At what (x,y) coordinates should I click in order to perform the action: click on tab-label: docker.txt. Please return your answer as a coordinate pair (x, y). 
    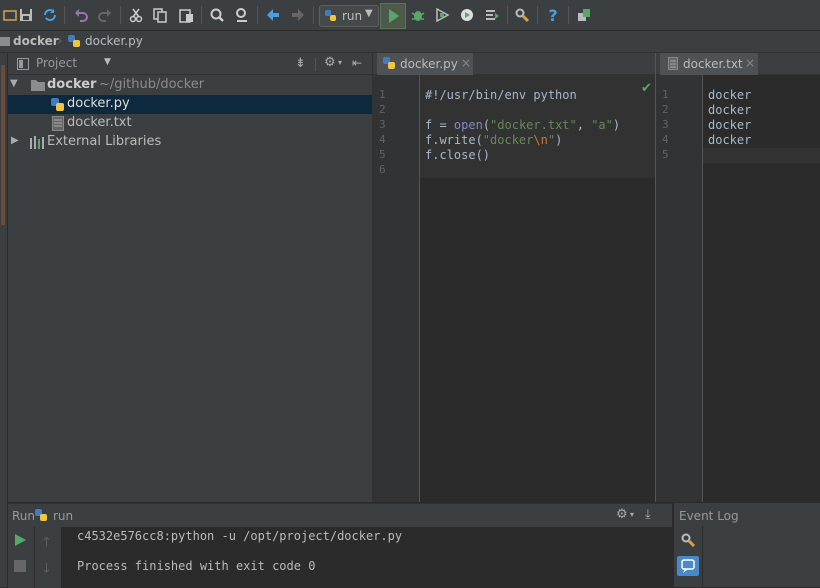
    Looking at the image, I should click on (713, 64).